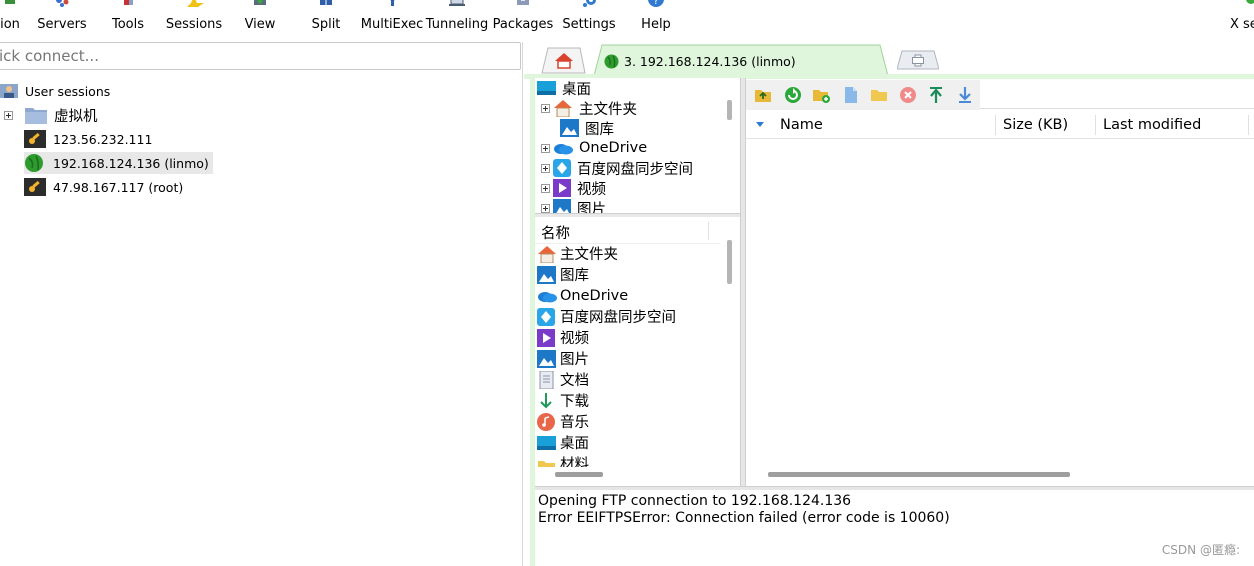 The height and width of the screenshot is (566, 1254). What do you see at coordinates (563, 442) in the screenshot?
I see `list-item: 桌面` at bounding box center [563, 442].